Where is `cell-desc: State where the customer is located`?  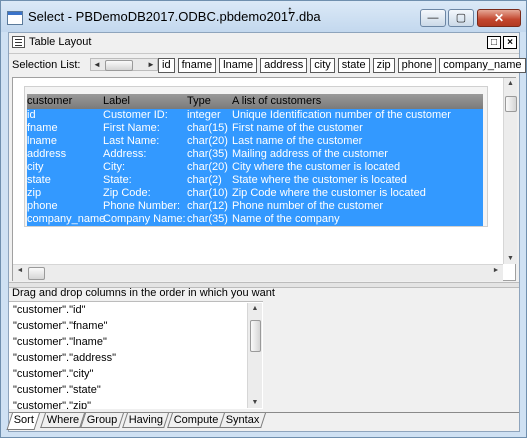 cell-desc: State where the customer is located is located at coordinates (319, 180).